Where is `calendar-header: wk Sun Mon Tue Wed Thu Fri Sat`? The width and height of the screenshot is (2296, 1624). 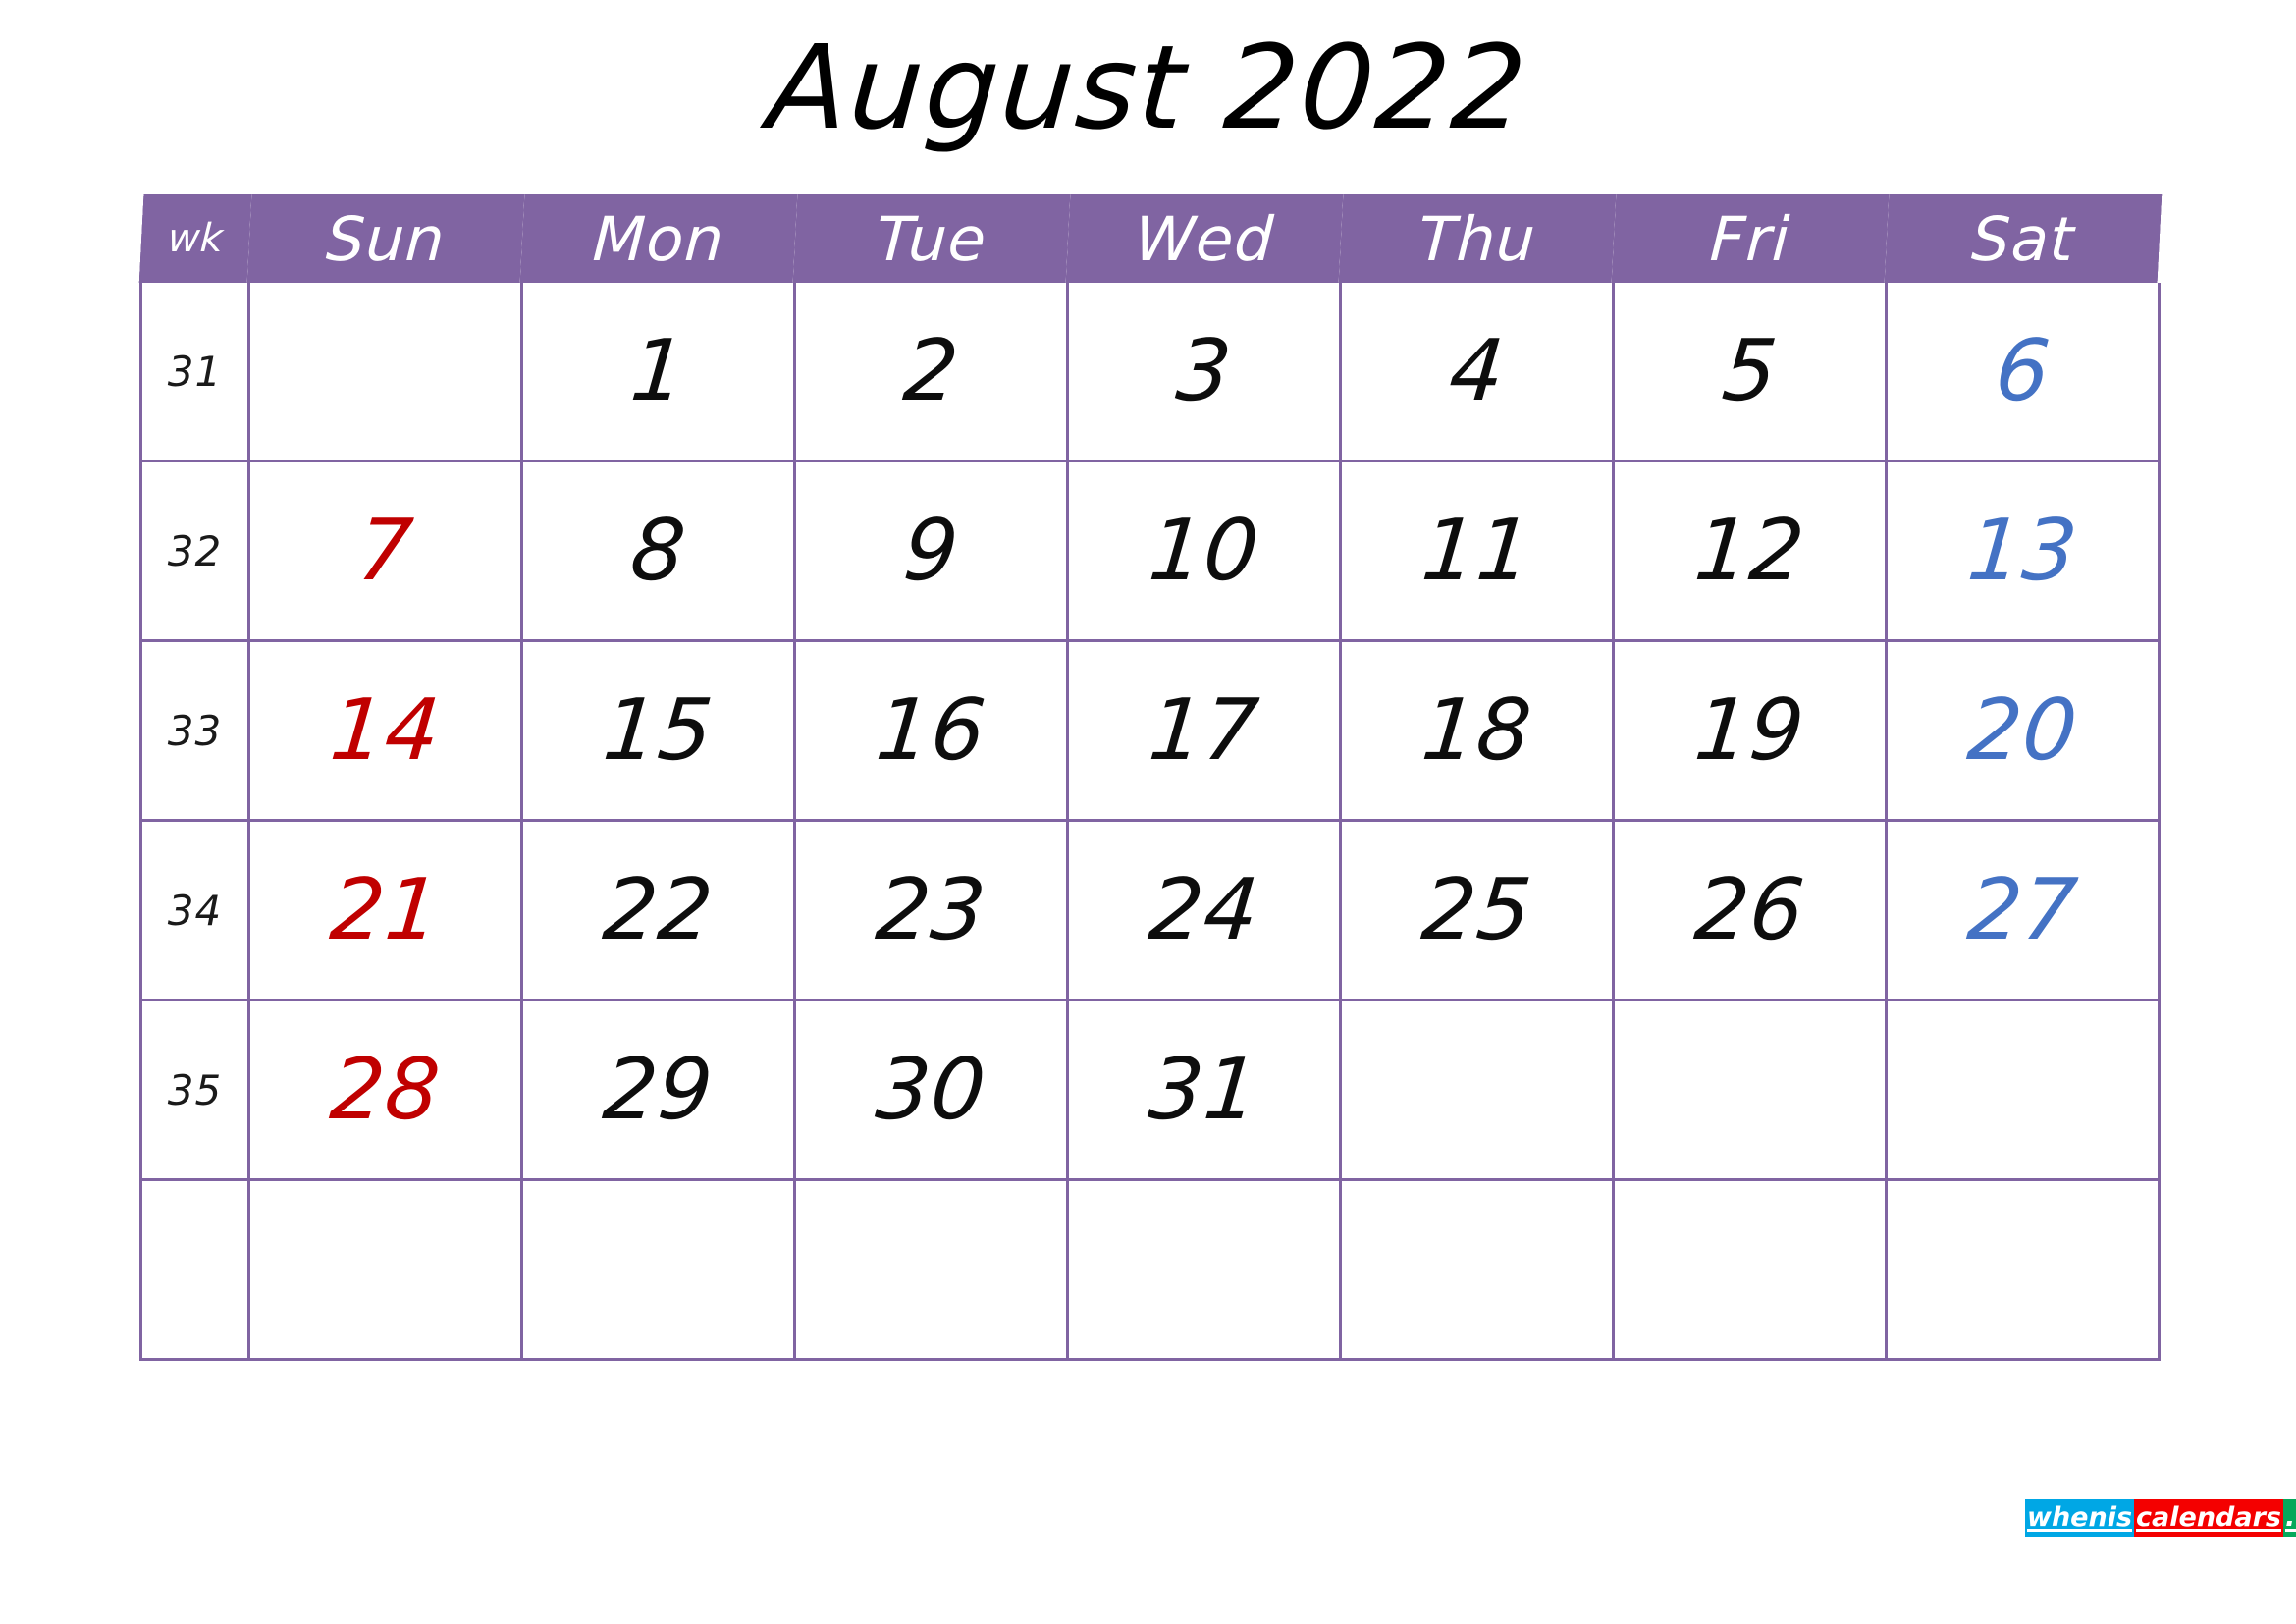
calendar-header: wk Sun Mon Tue Wed Thu Fri Sat is located at coordinates (1150, 238).